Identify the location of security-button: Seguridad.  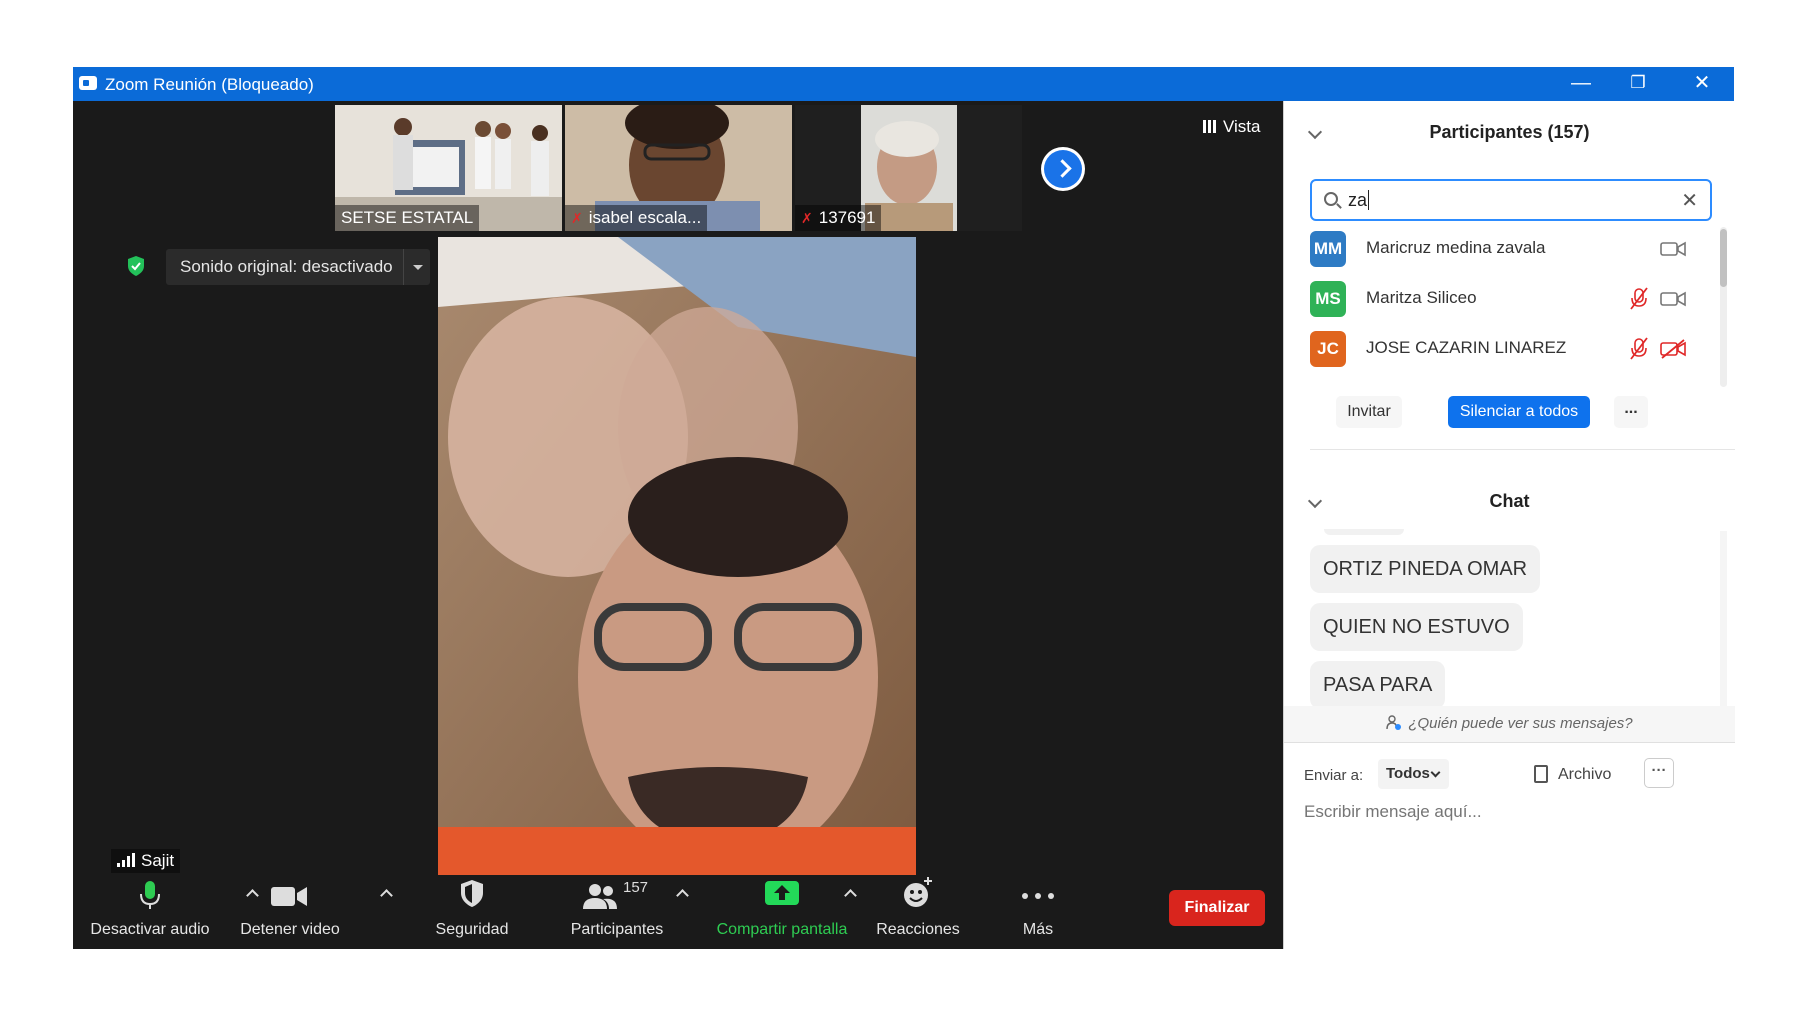
(472, 912).